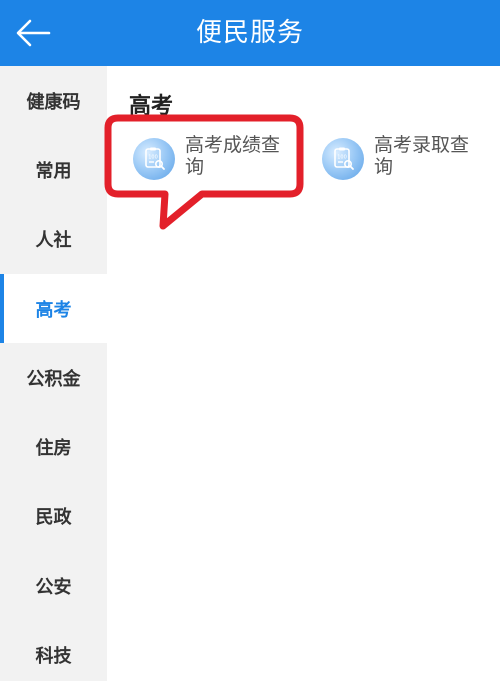  I want to click on sidebar-item-technology: 科技, so click(53, 650).